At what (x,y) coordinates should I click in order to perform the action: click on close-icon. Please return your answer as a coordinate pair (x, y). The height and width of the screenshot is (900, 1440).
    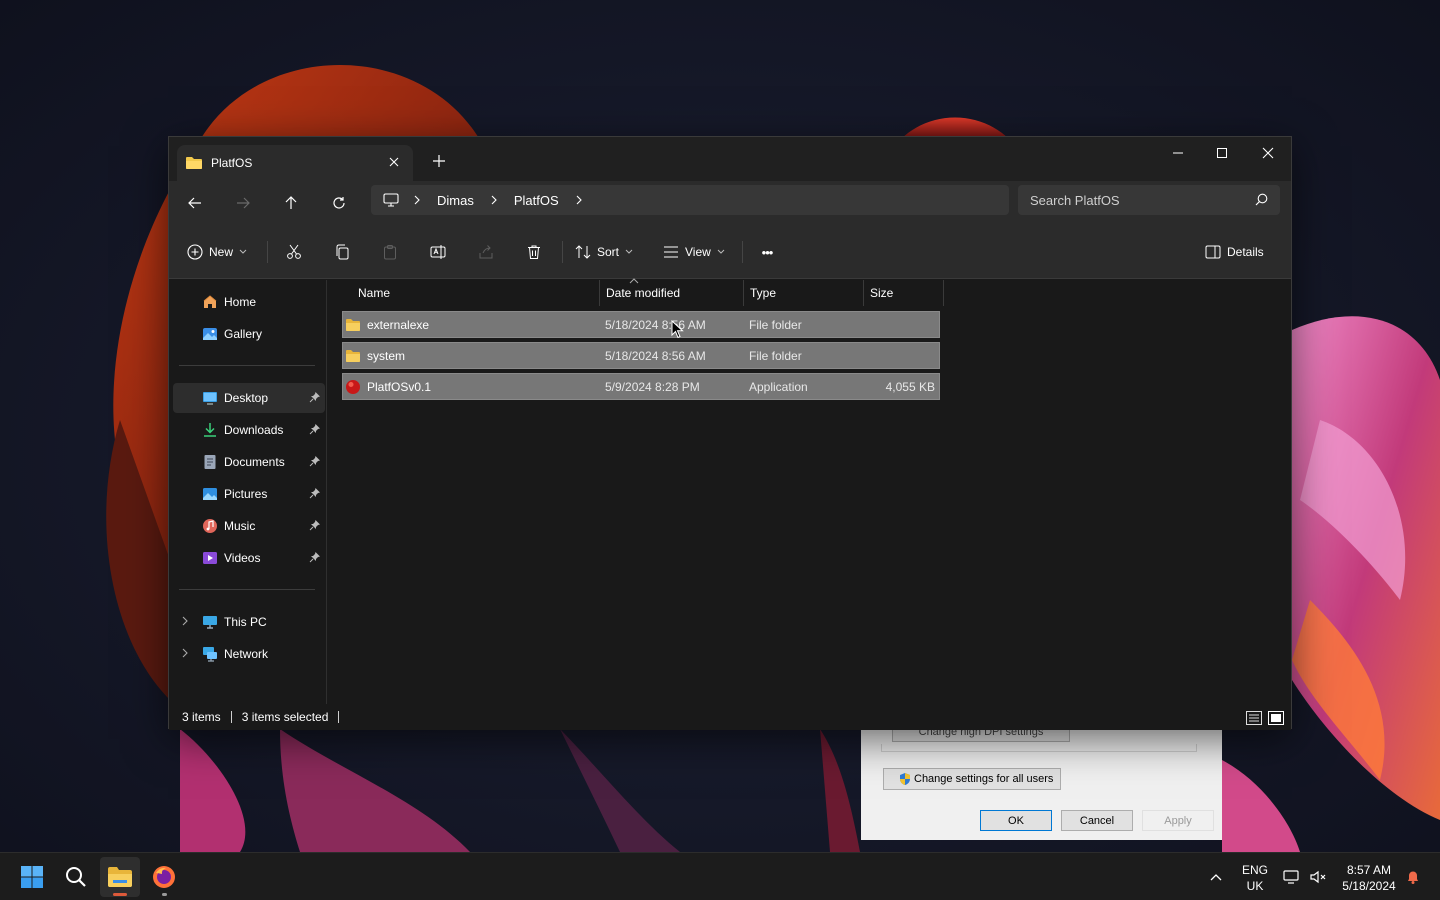
    Looking at the image, I should click on (1268, 153).